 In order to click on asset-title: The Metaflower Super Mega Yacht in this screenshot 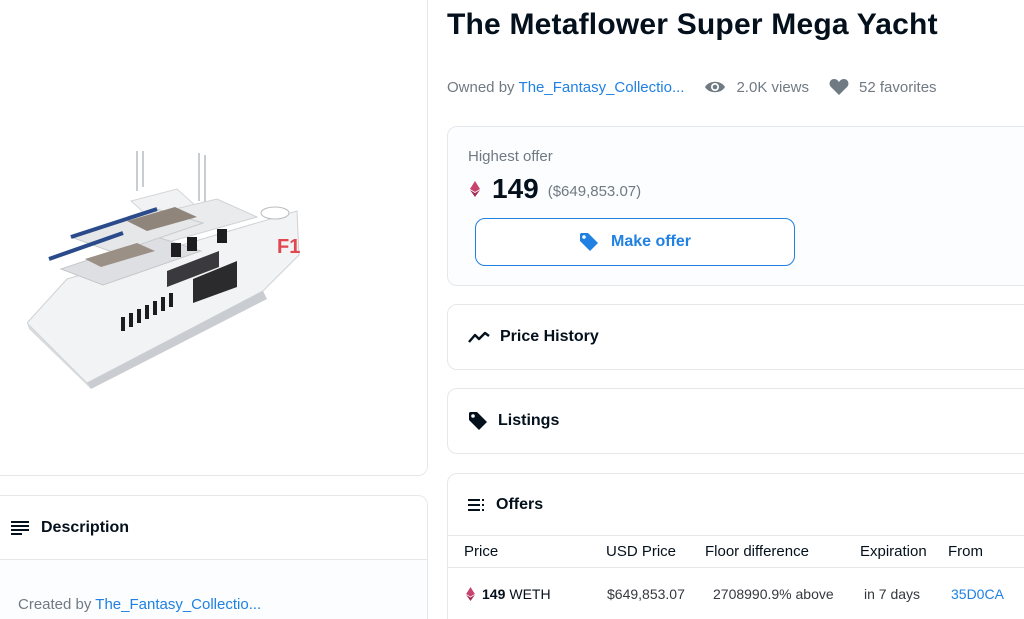, I will do `click(692, 24)`.